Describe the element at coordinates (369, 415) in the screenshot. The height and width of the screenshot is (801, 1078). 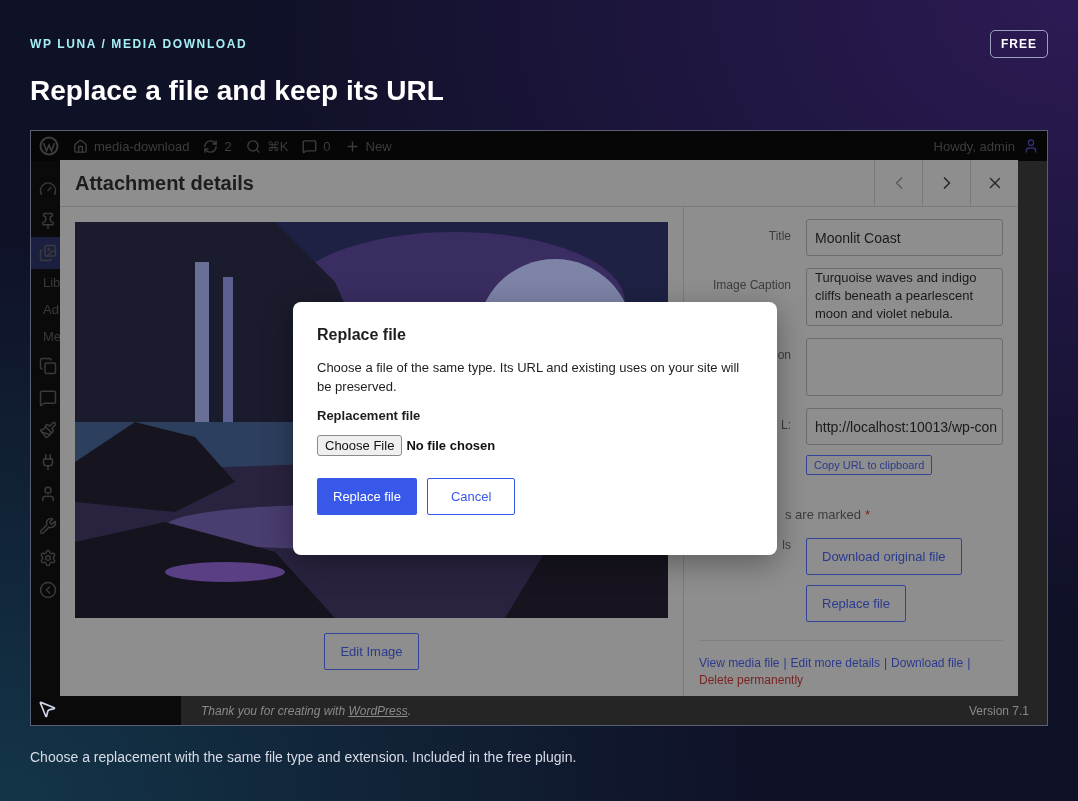
I see `field-label: Replacement file` at that location.